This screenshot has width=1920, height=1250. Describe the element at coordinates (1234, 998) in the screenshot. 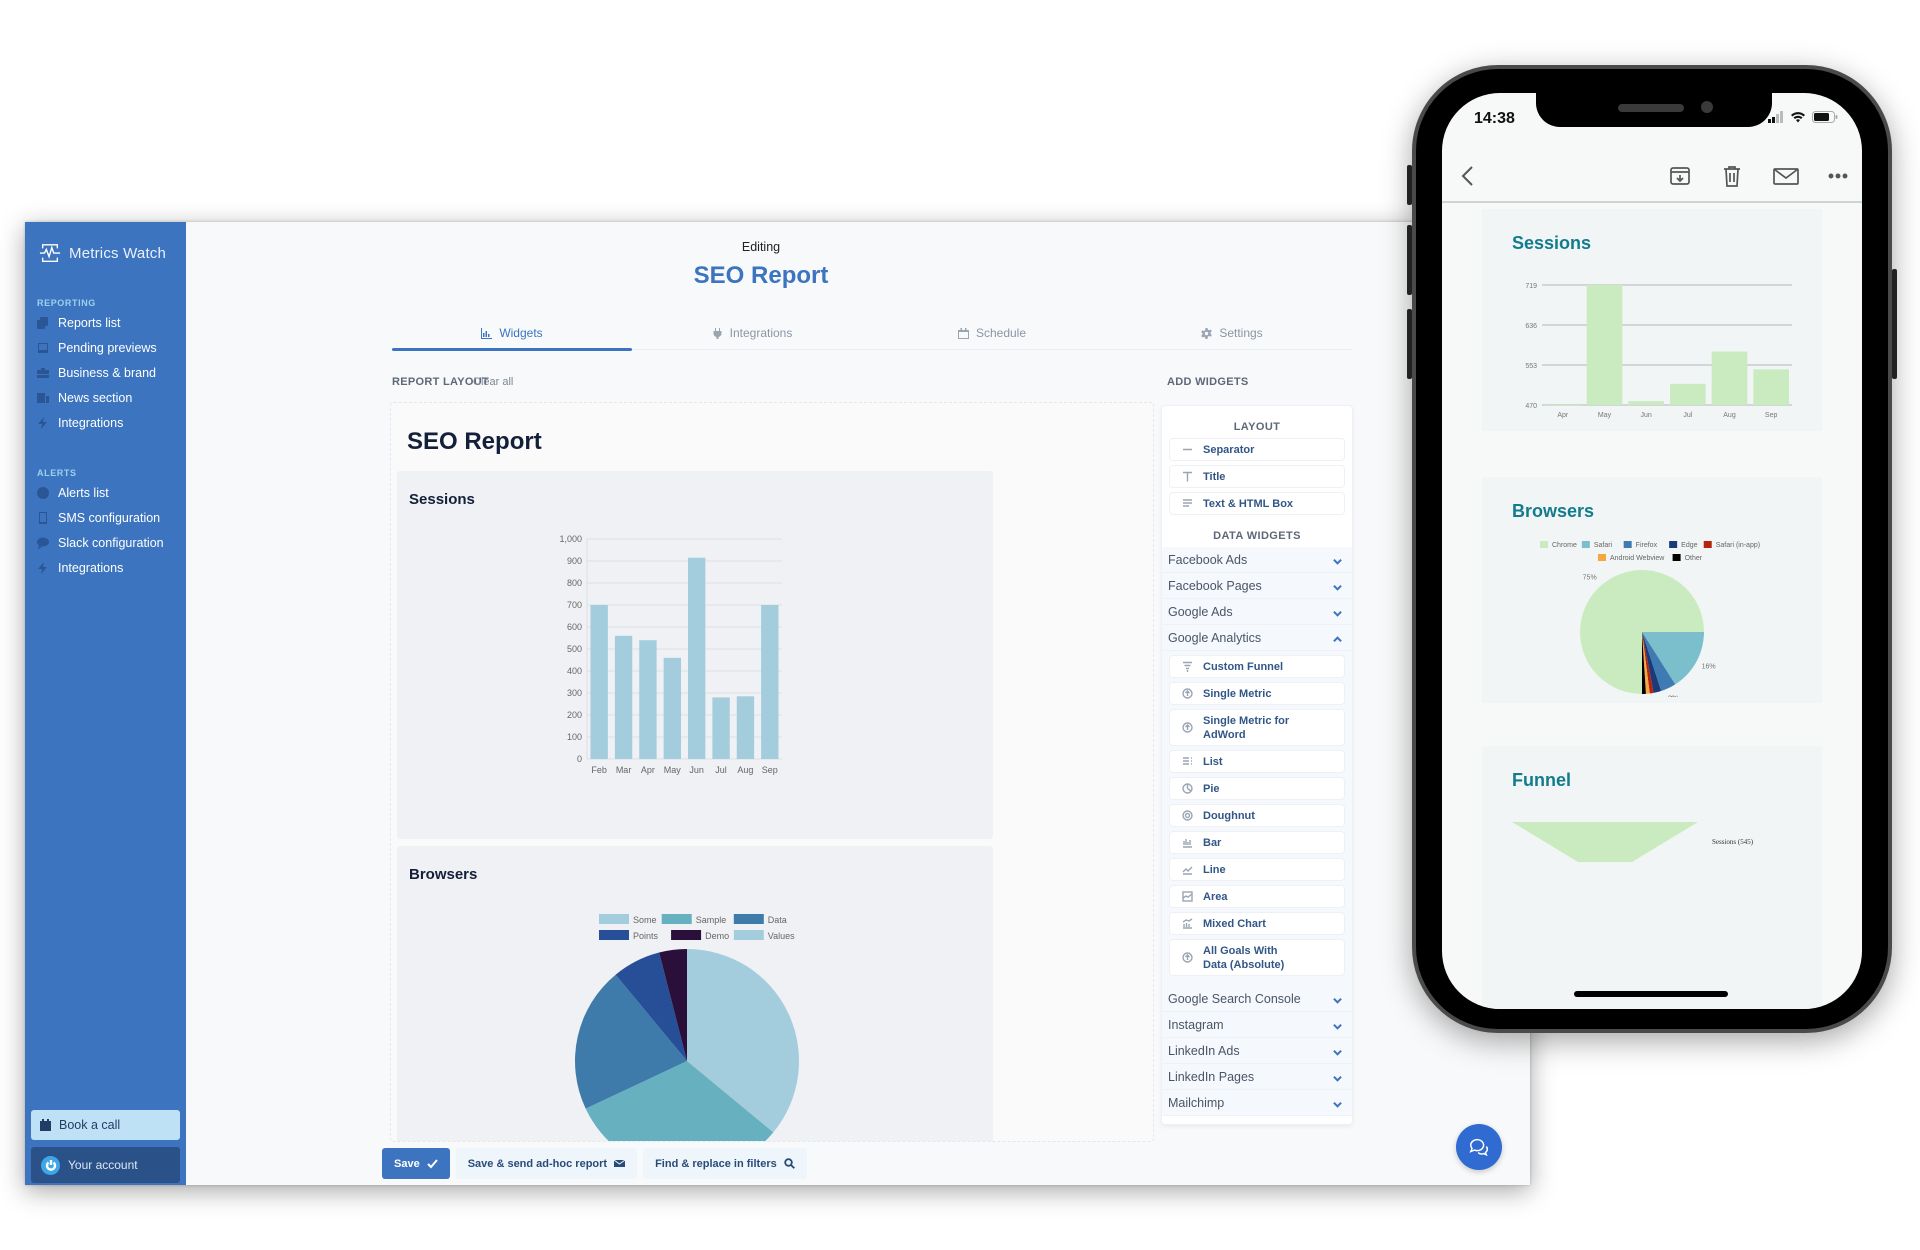

I see `widget-group-label: Google Search Console` at that location.